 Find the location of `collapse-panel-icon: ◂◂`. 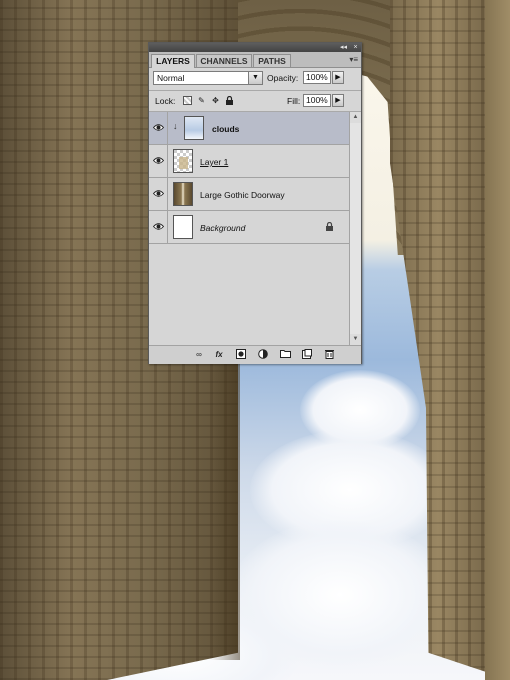

collapse-panel-icon: ◂◂ is located at coordinates (343, 47).